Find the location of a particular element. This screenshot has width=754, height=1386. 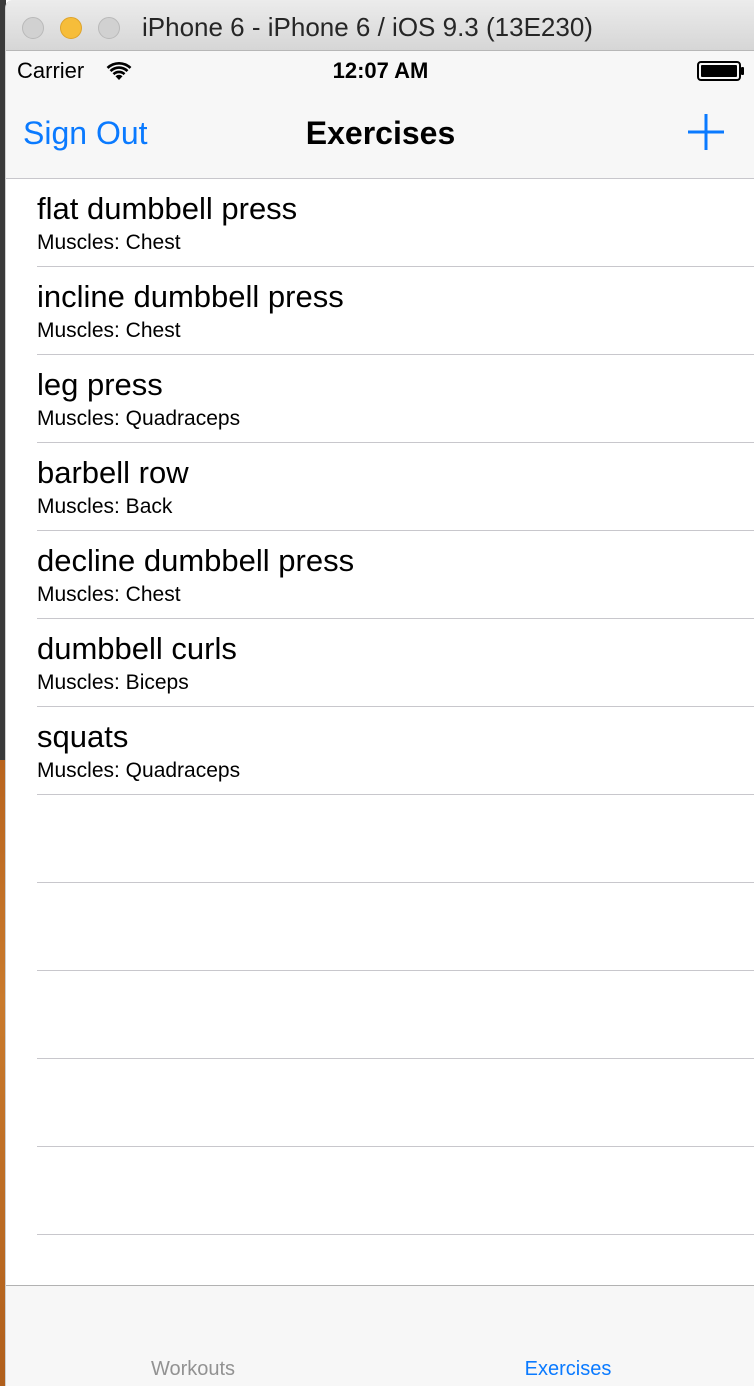

list-item: squats Muscles: Quadraceps is located at coordinates (380, 751).